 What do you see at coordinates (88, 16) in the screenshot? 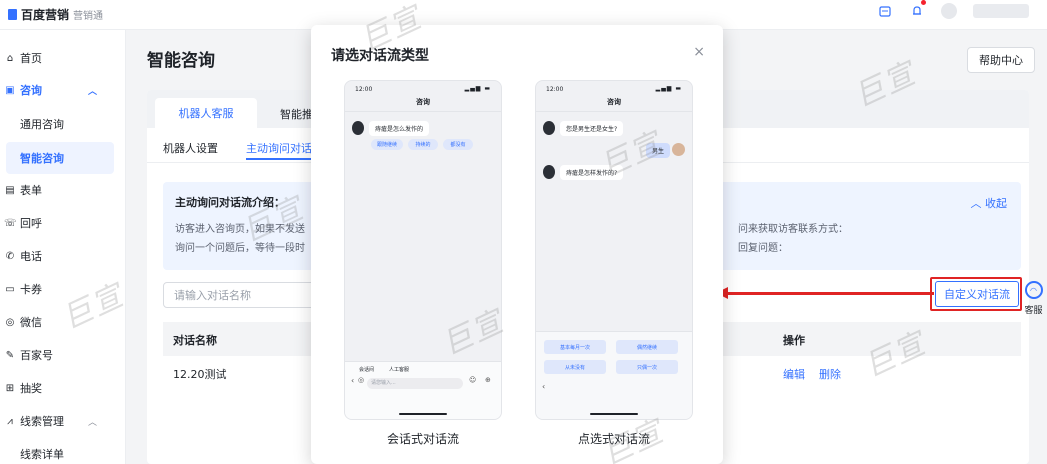
I see `brand-sub: 营销通` at bounding box center [88, 16].